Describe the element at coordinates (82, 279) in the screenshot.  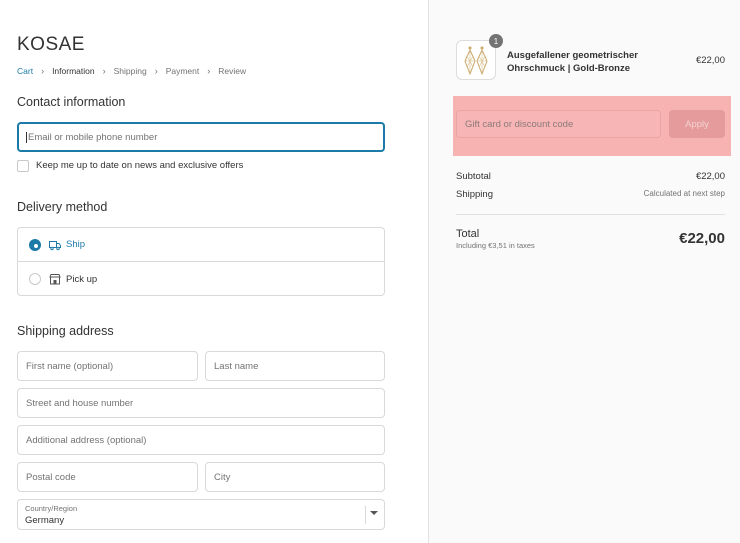
I see `pickup-label: Pick up` at that location.